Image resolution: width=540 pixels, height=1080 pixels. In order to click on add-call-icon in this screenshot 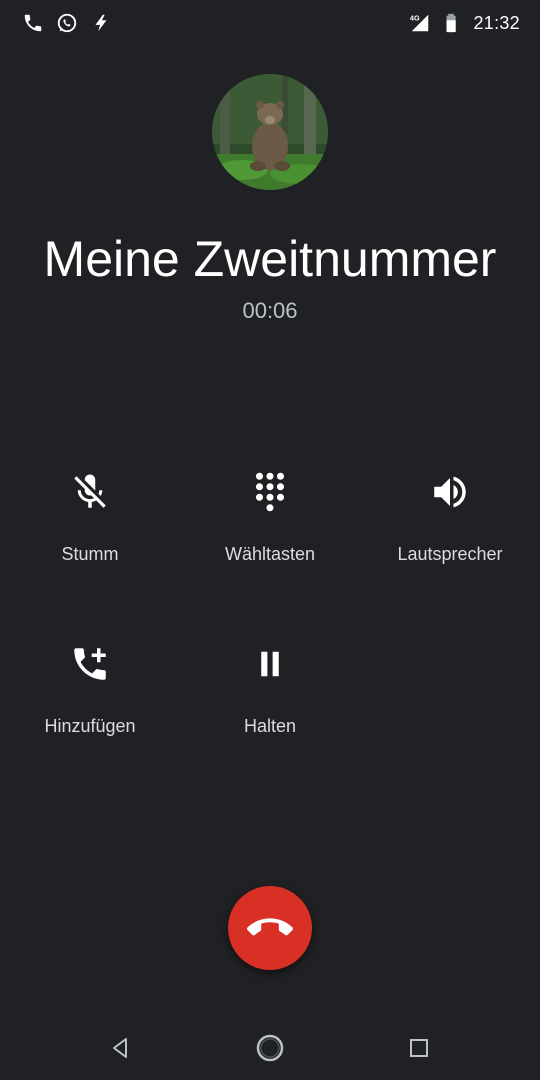, I will do `click(90, 664)`.